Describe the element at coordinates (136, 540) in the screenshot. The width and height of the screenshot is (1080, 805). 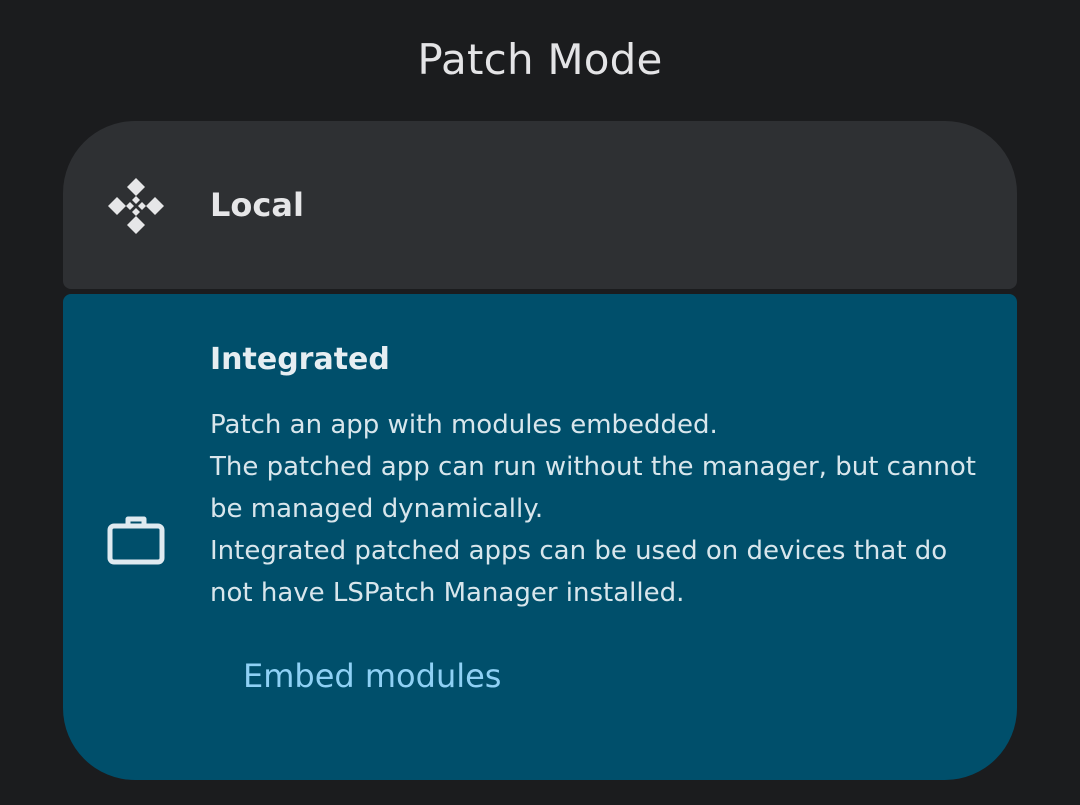
I see `briefcase-icon` at that location.